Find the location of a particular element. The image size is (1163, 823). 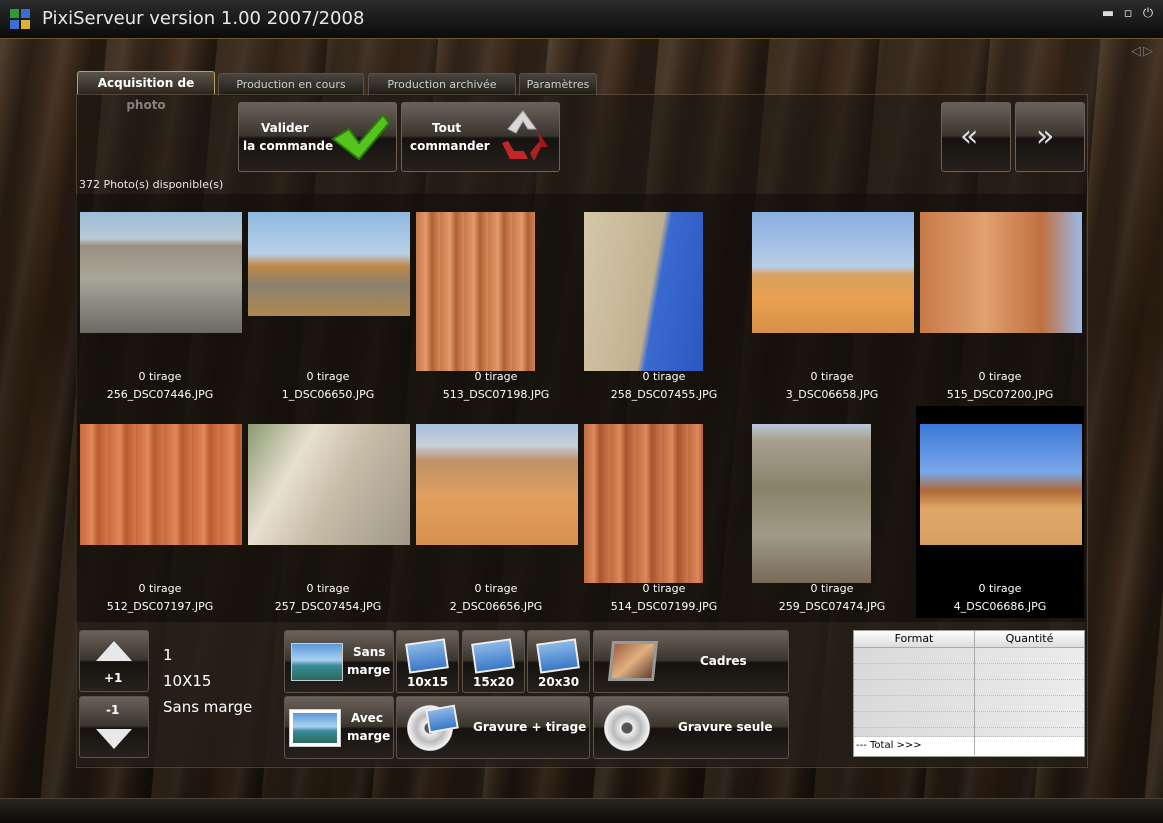

maximize-icon: ▫ is located at coordinates (1128, 14).